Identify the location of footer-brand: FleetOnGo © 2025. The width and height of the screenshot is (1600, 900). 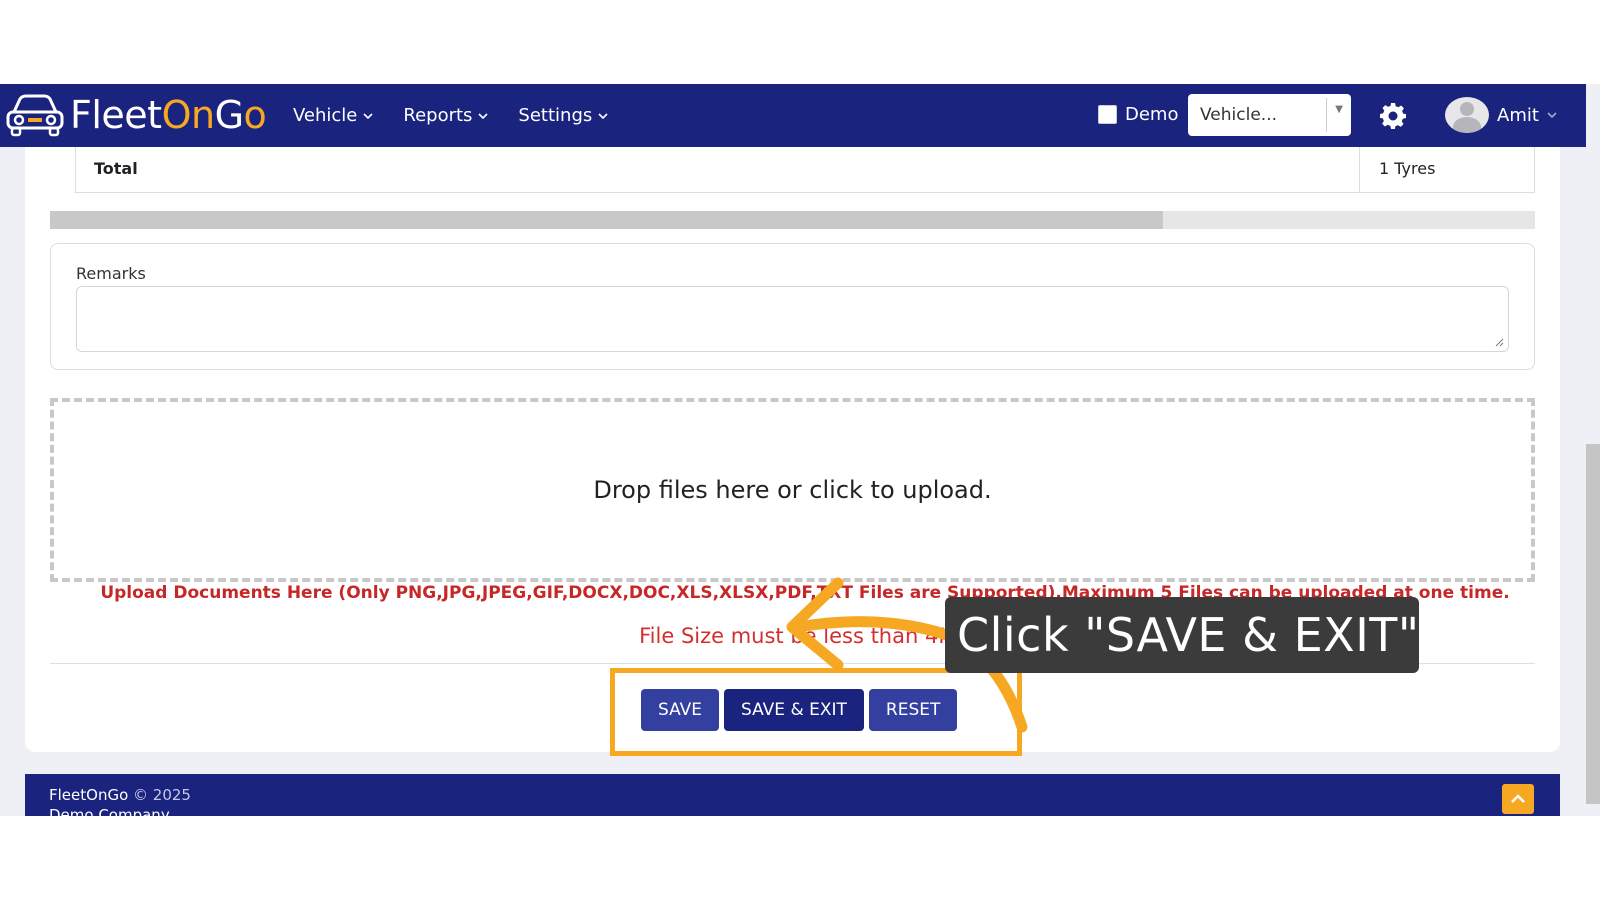
(120, 795).